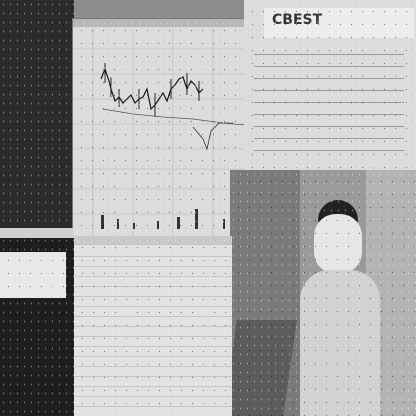  I want to click on quote-table, so click(329, 104).